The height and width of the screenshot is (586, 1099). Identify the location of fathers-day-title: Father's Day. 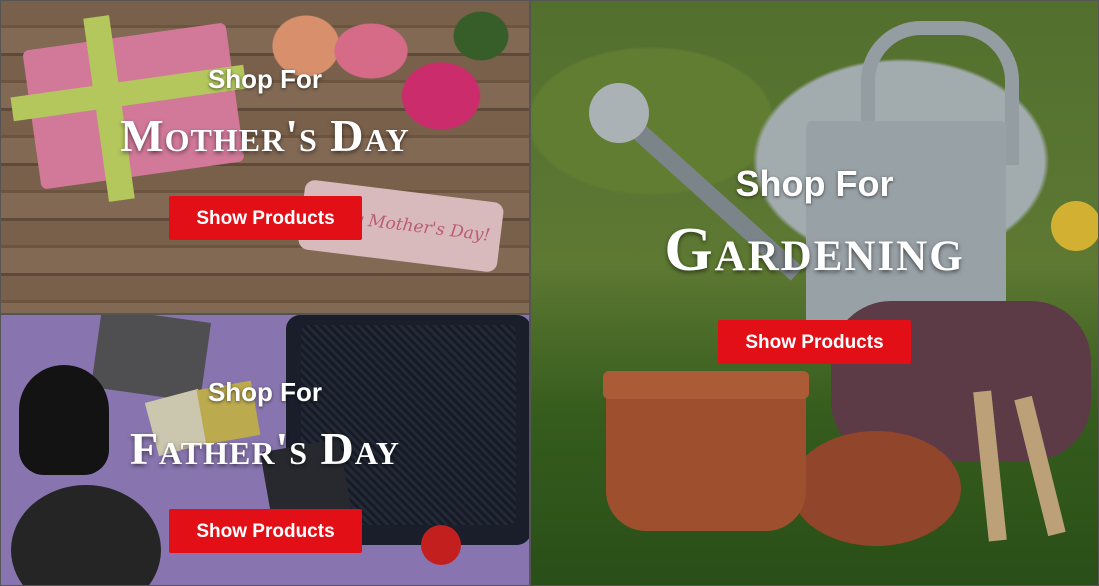
(265, 448).